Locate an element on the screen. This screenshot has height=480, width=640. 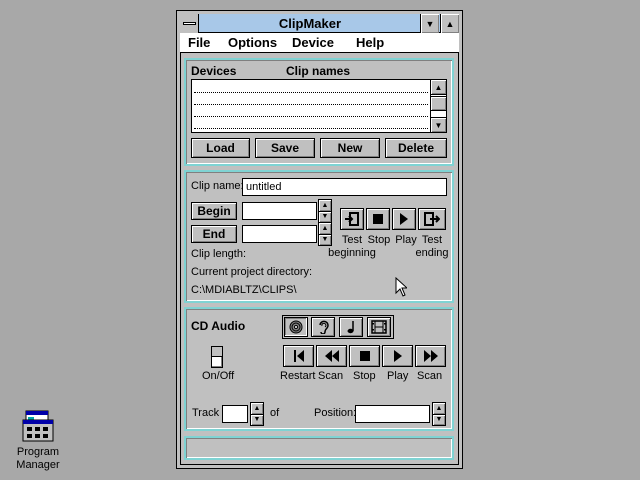
cd-stop-label: Stop is located at coordinates (364, 376).